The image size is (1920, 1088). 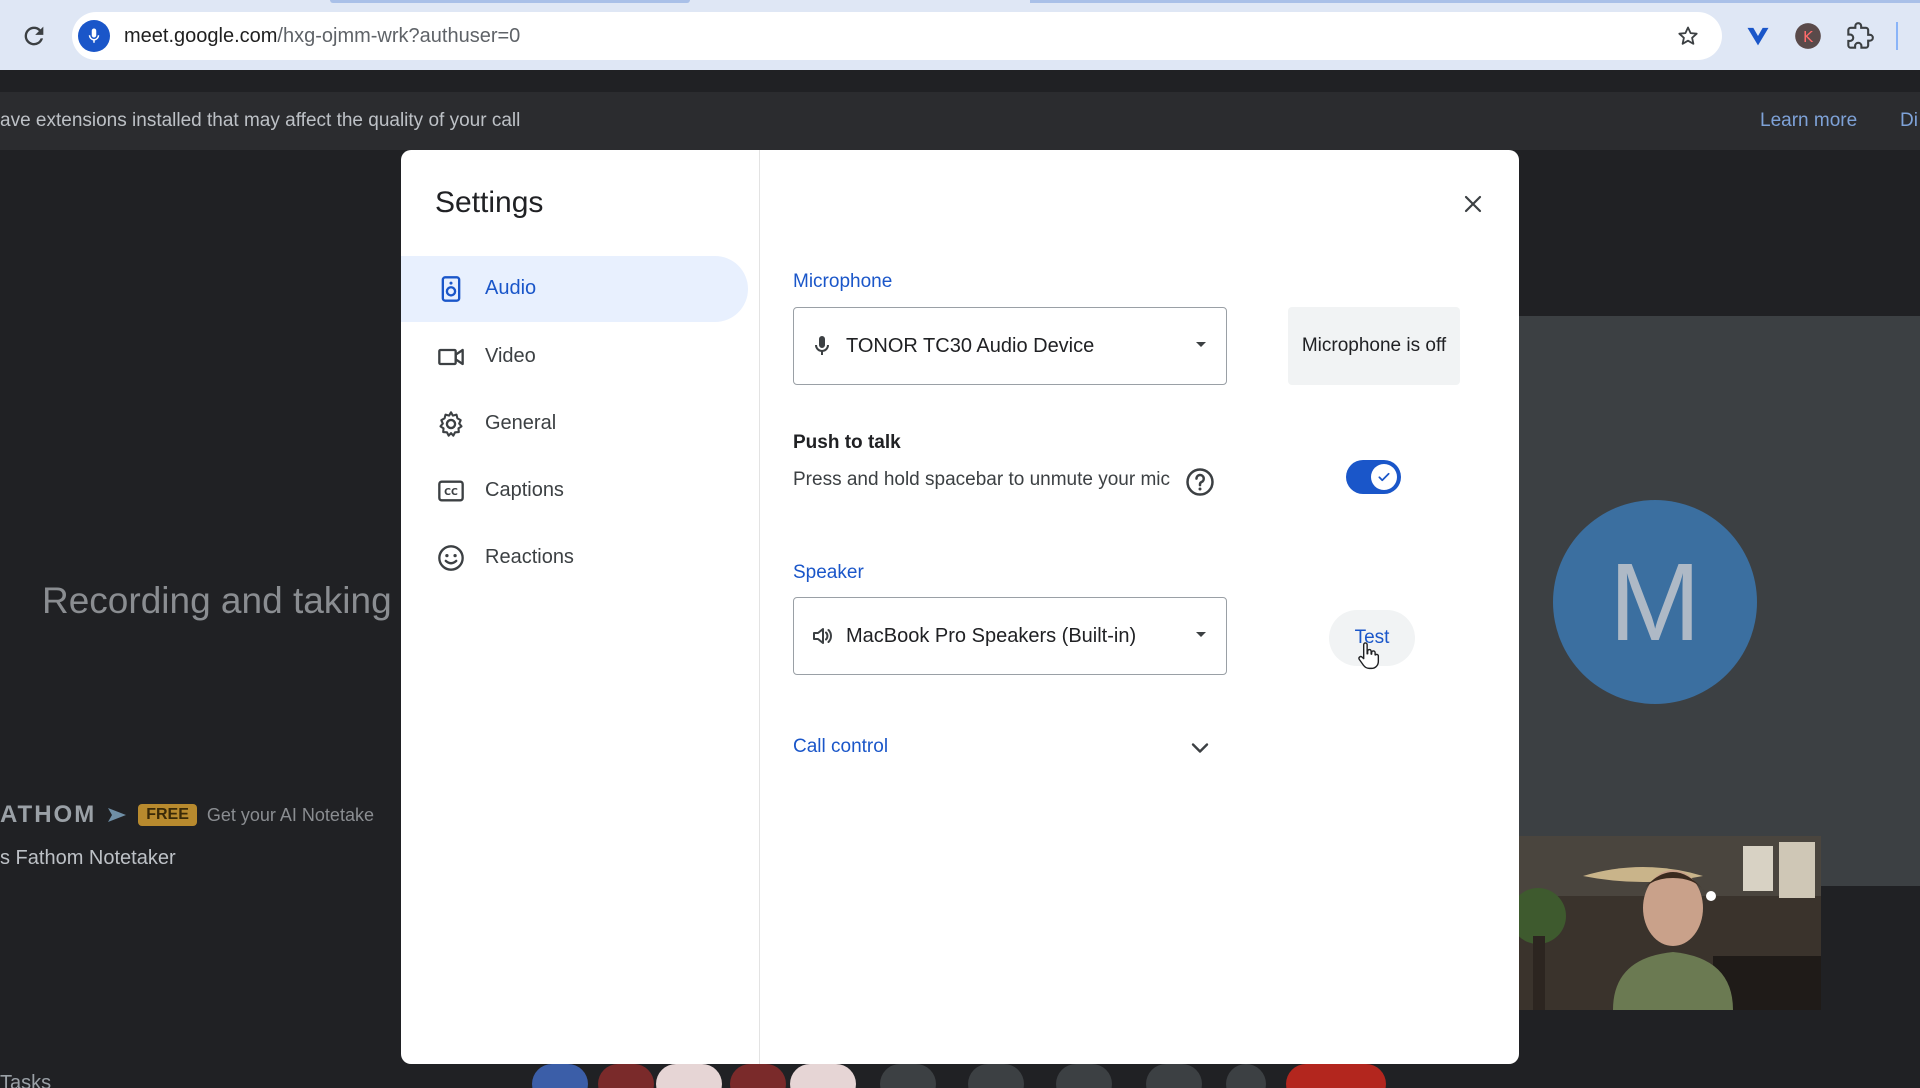 What do you see at coordinates (822, 345) in the screenshot?
I see `microphone-icon` at bounding box center [822, 345].